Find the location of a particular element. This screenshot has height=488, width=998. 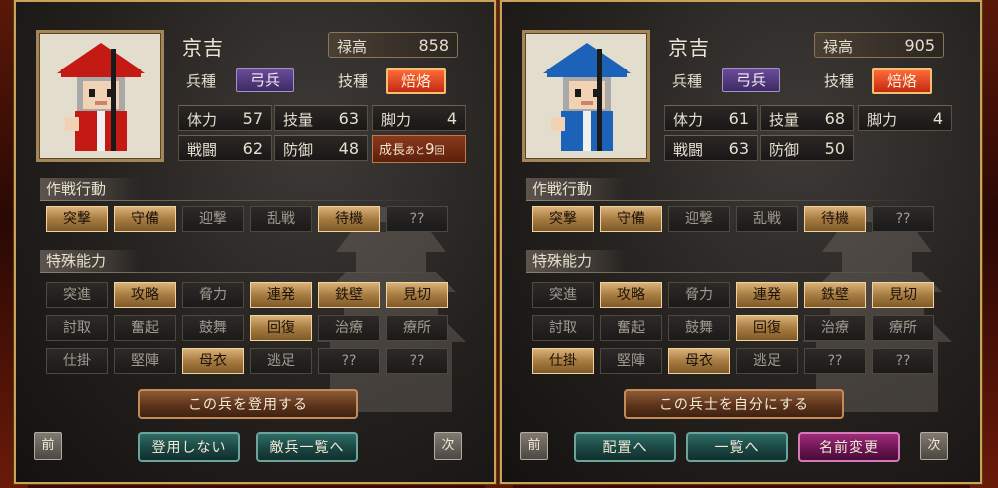

abilities-title: 特殊能力 is located at coordinates (576, 261).